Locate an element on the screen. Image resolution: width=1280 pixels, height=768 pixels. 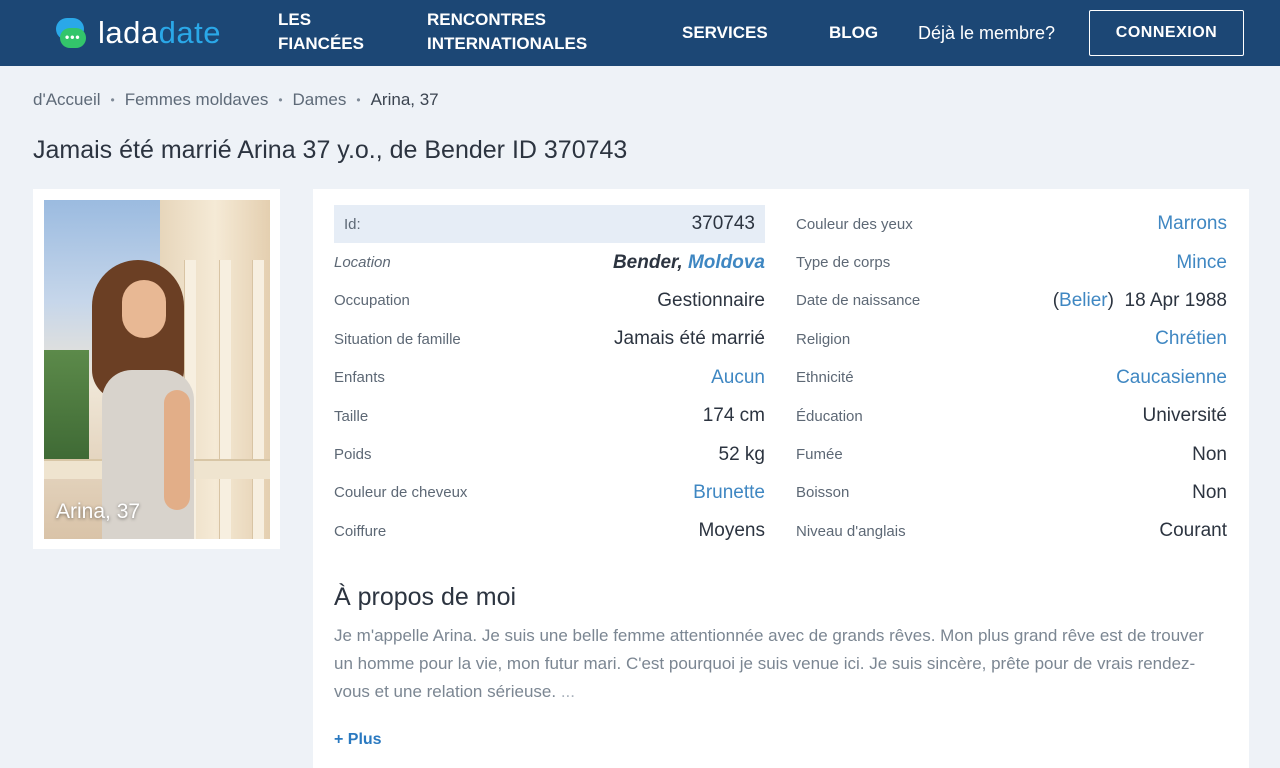
education-value: Université is located at coordinates (1184, 416).